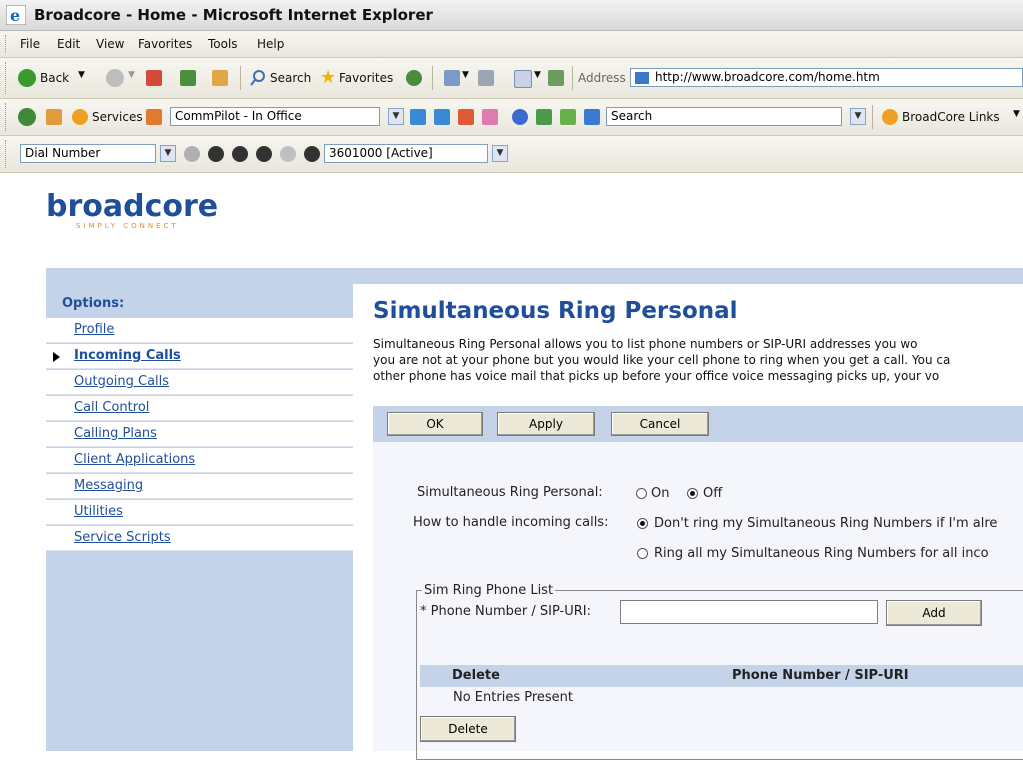 The width and height of the screenshot is (1023, 760). I want to click on forward-arrow-icon, so click(115, 78).